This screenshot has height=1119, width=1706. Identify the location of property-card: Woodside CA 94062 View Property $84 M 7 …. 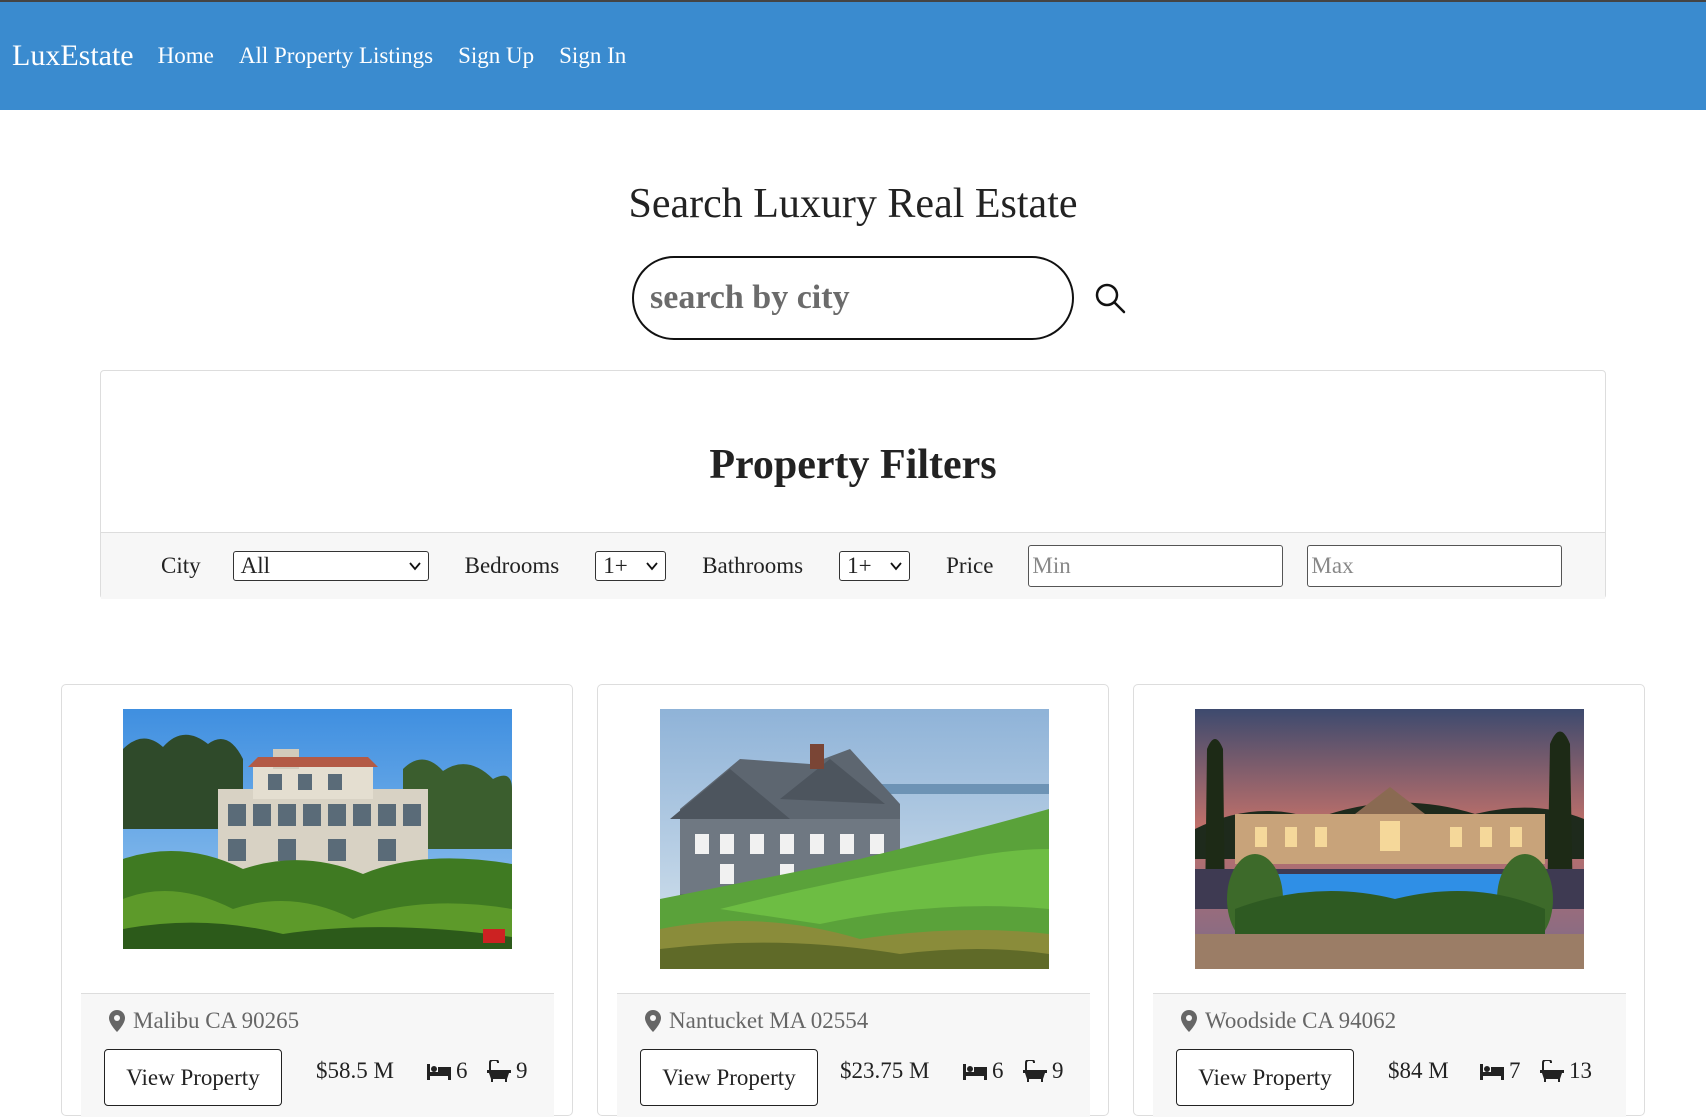
(1389, 900).